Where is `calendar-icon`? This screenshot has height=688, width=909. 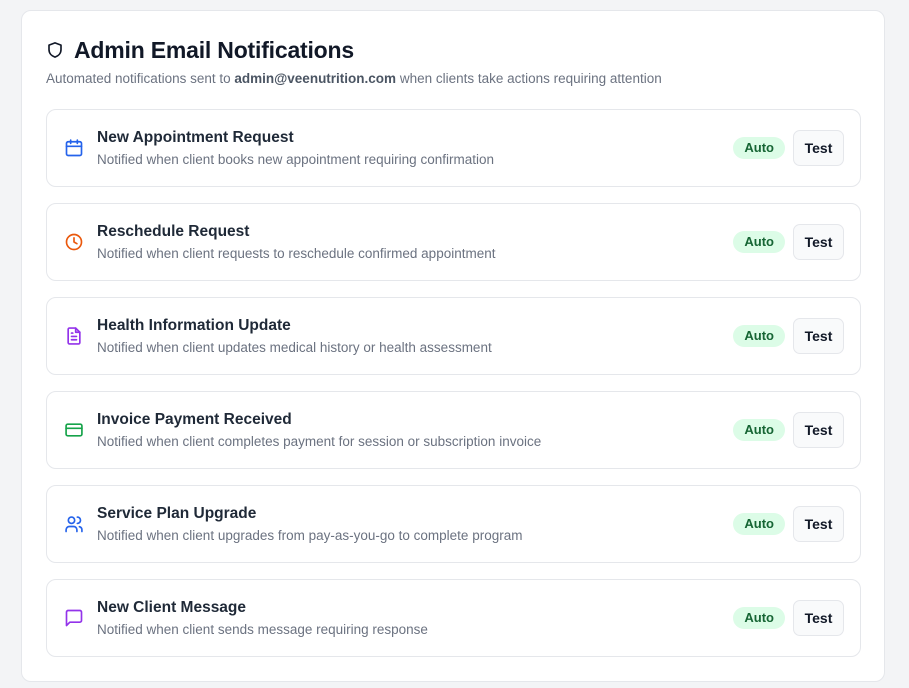
calendar-icon is located at coordinates (74, 148).